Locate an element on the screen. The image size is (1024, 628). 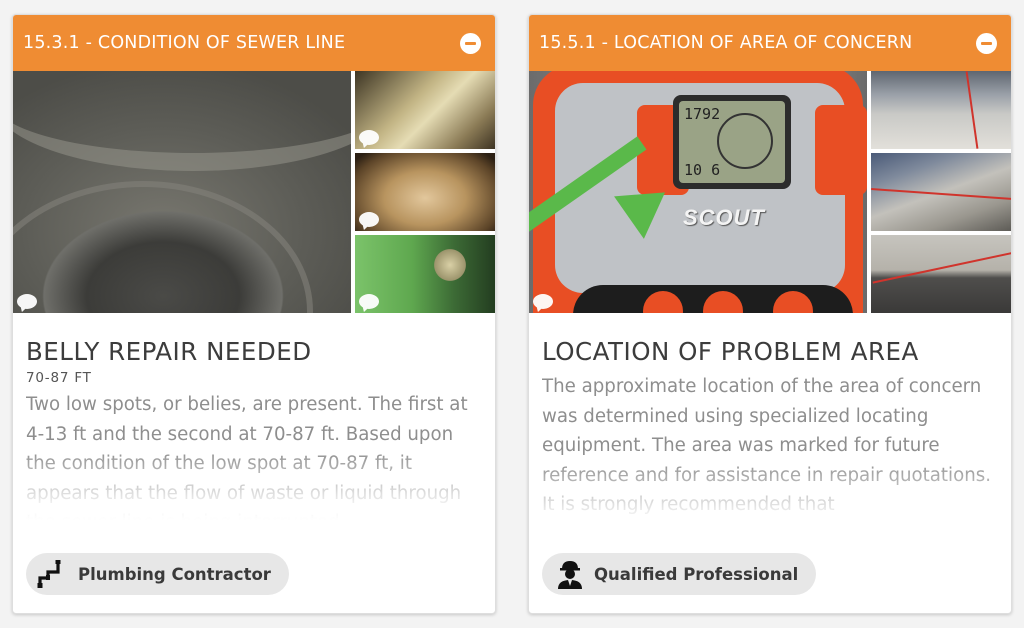
recommendation-label: Plumbing Contractor is located at coordinates (174, 574).